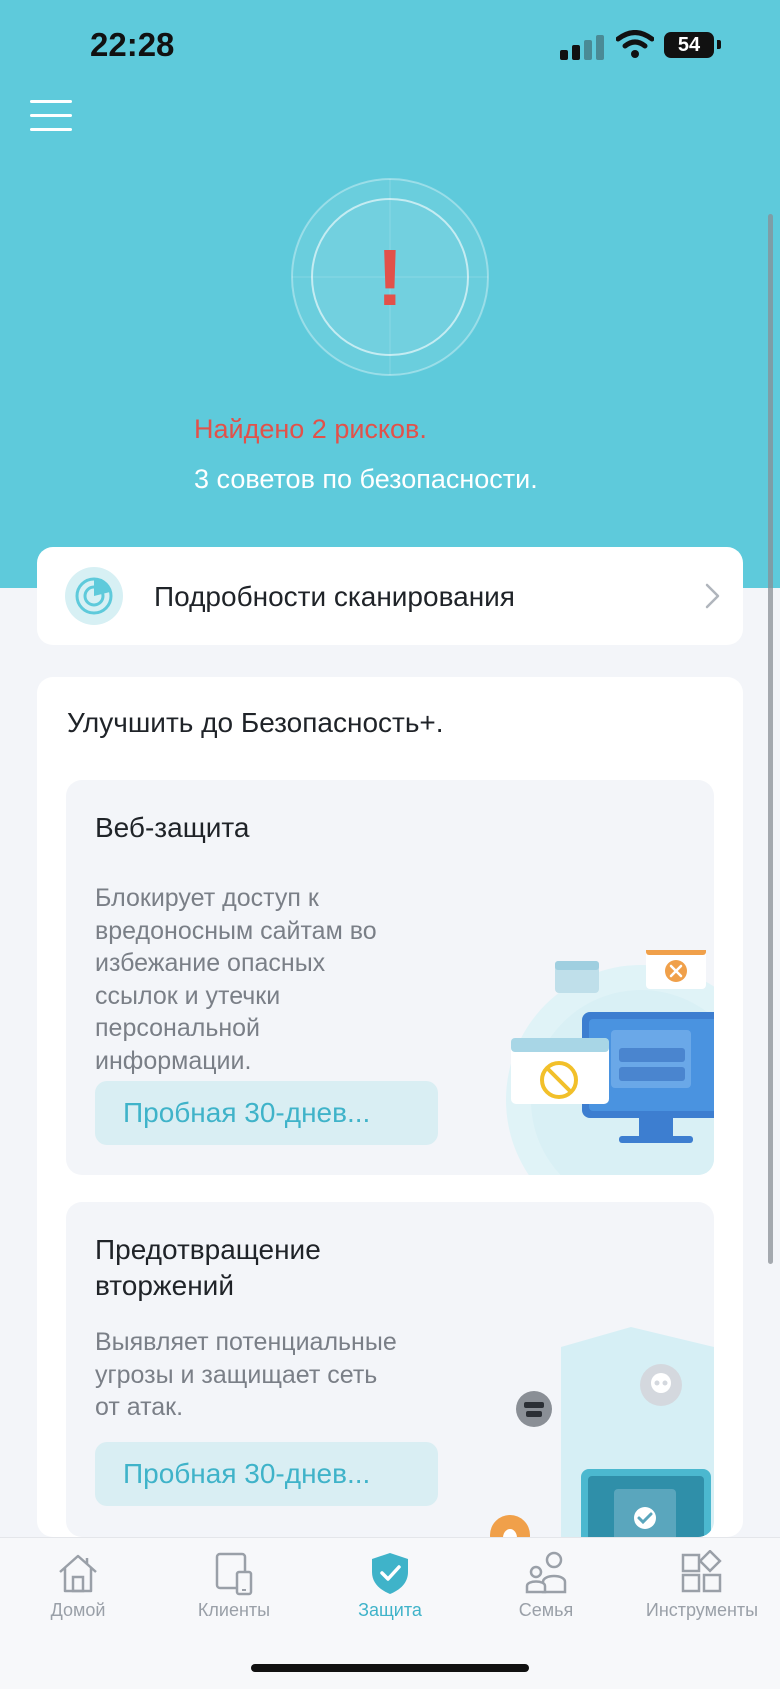 The width and height of the screenshot is (780, 1689). What do you see at coordinates (390, 1610) in the screenshot?
I see `tab-label: Защита` at bounding box center [390, 1610].